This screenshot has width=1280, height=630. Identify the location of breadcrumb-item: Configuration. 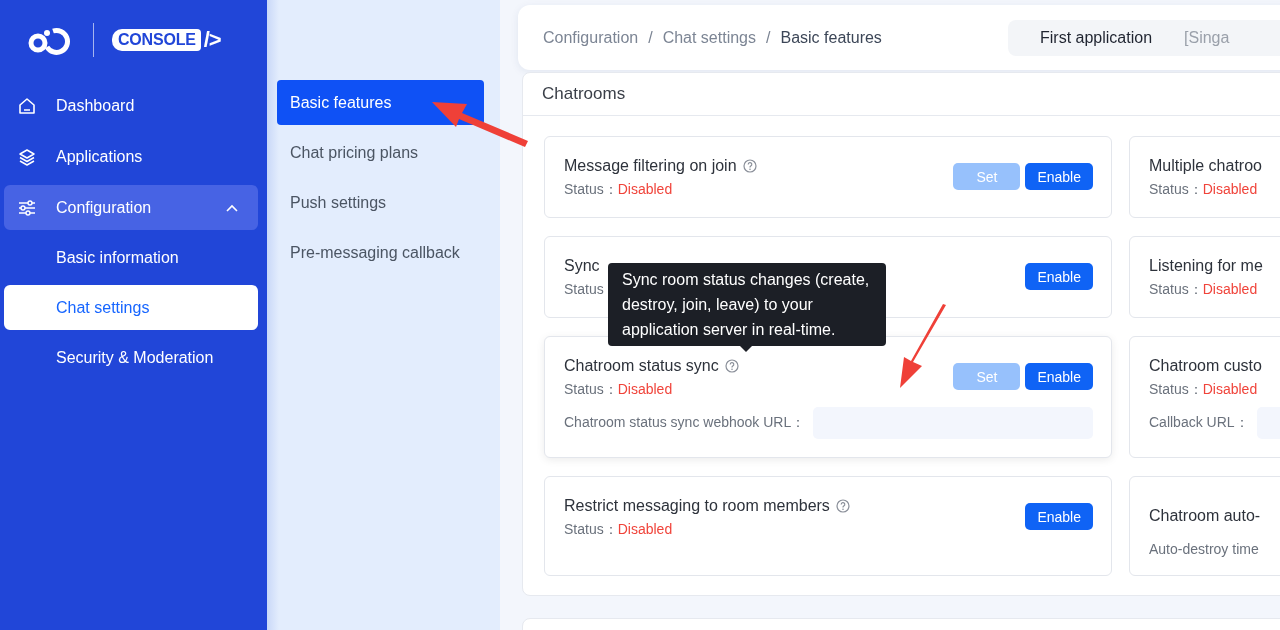
(591, 37).